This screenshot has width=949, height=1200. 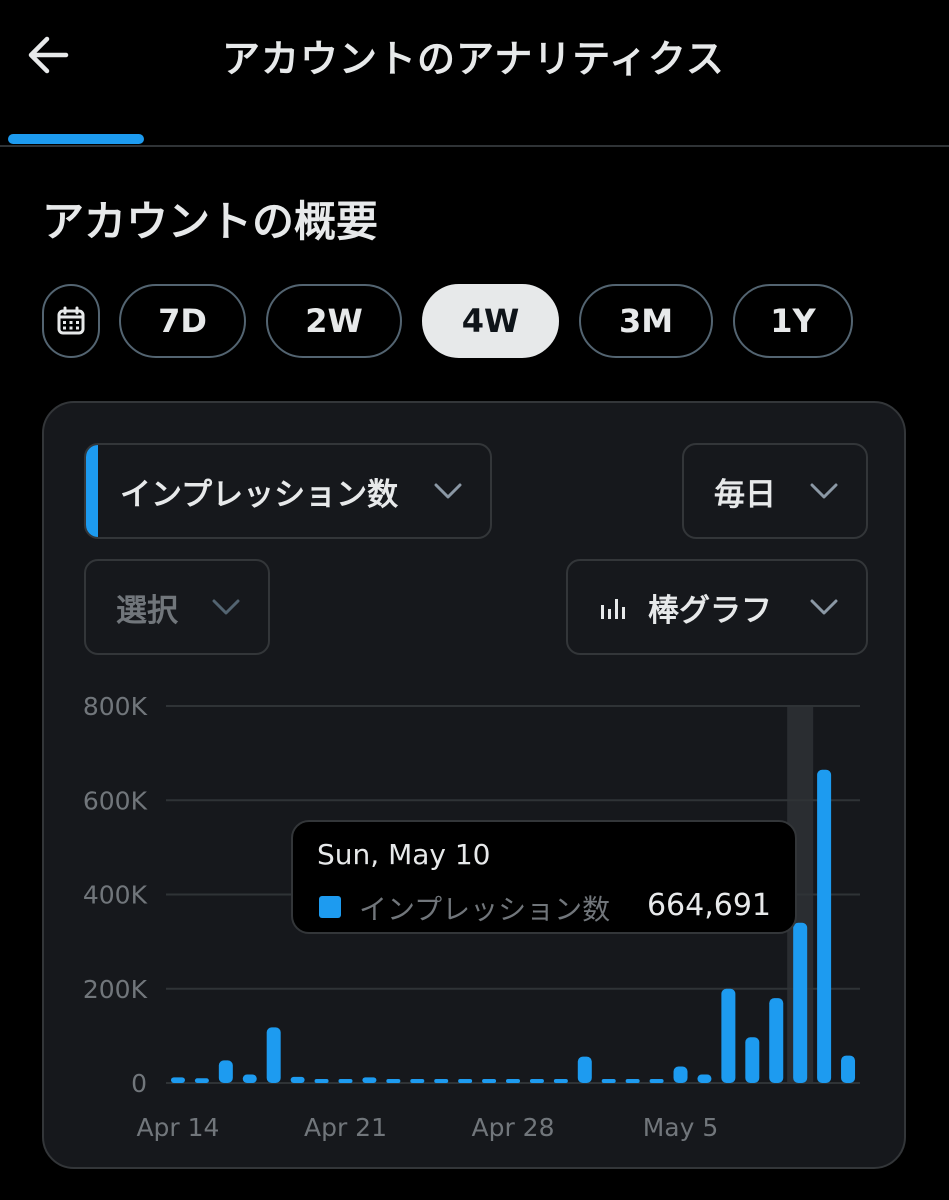 I want to click on arrow-left-icon, so click(x=48, y=55).